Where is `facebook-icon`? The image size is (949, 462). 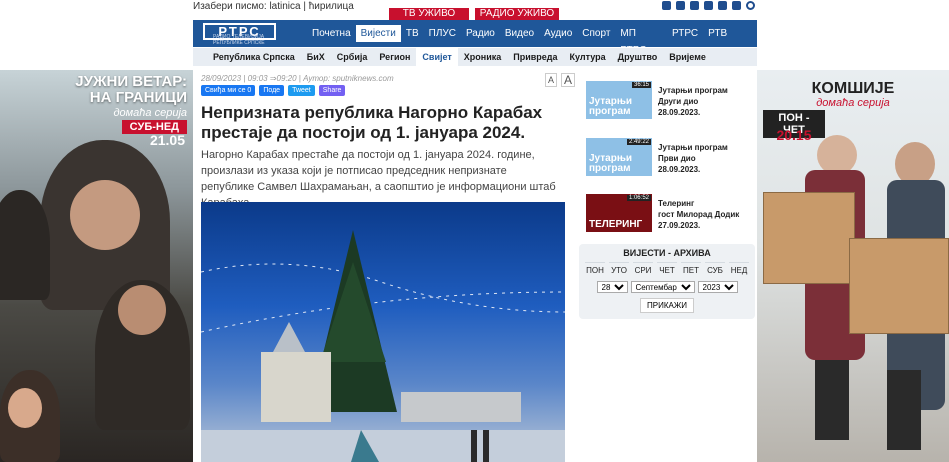
facebook-icon is located at coordinates (666, 5).